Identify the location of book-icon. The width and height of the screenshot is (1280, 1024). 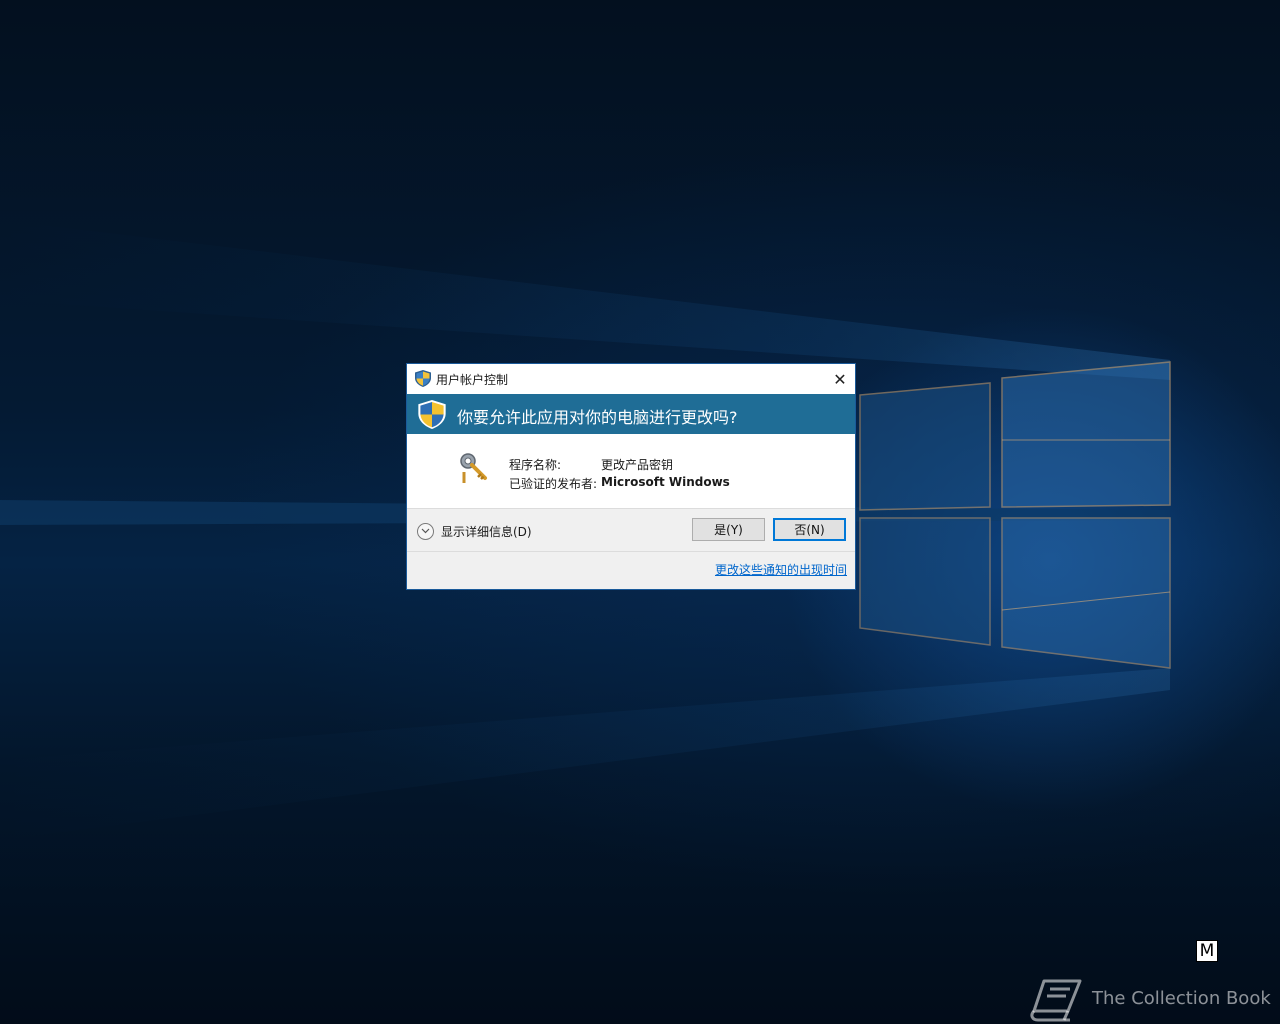
(1056, 1000).